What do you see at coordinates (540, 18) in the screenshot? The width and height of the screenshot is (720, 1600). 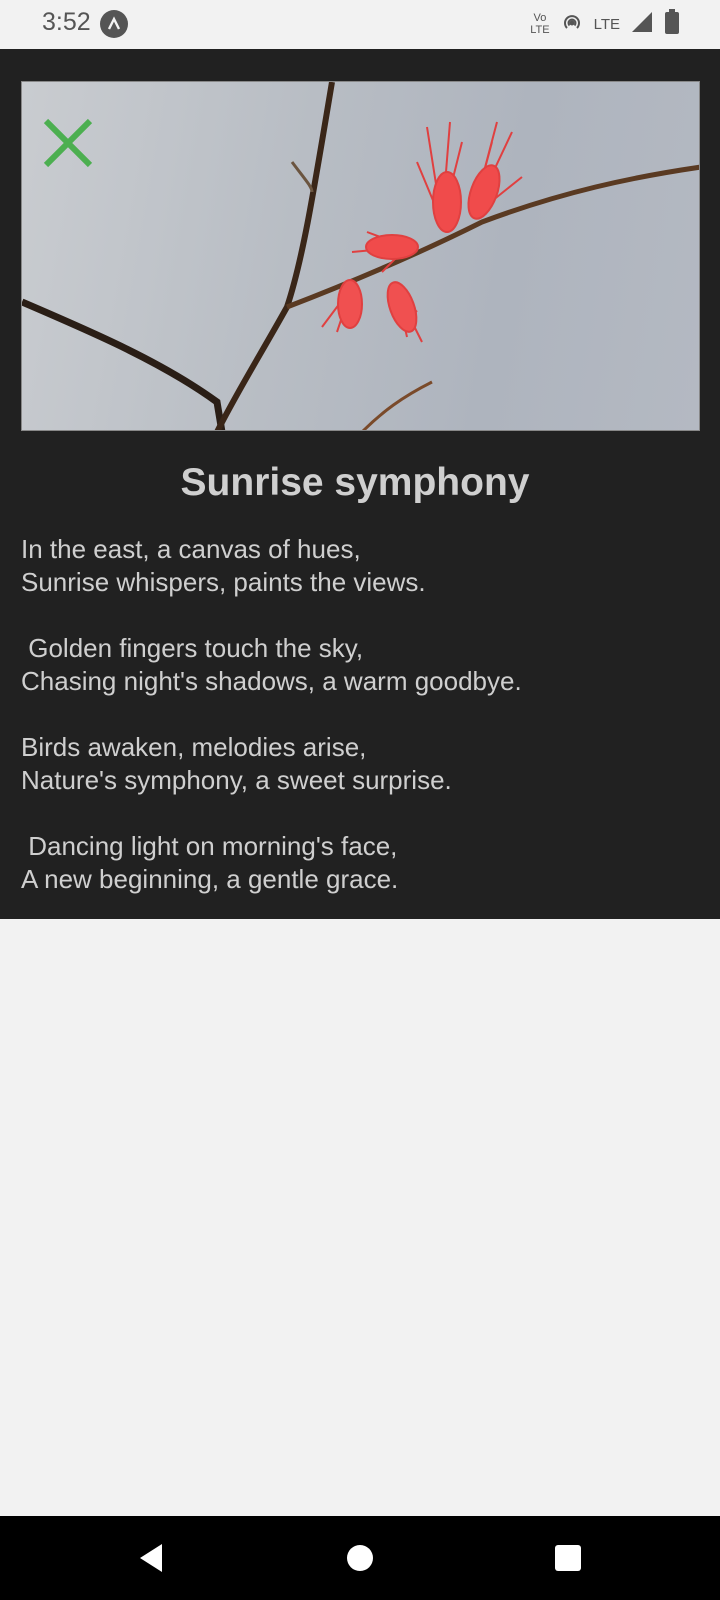 I see `volte-top-label: Vo` at bounding box center [540, 18].